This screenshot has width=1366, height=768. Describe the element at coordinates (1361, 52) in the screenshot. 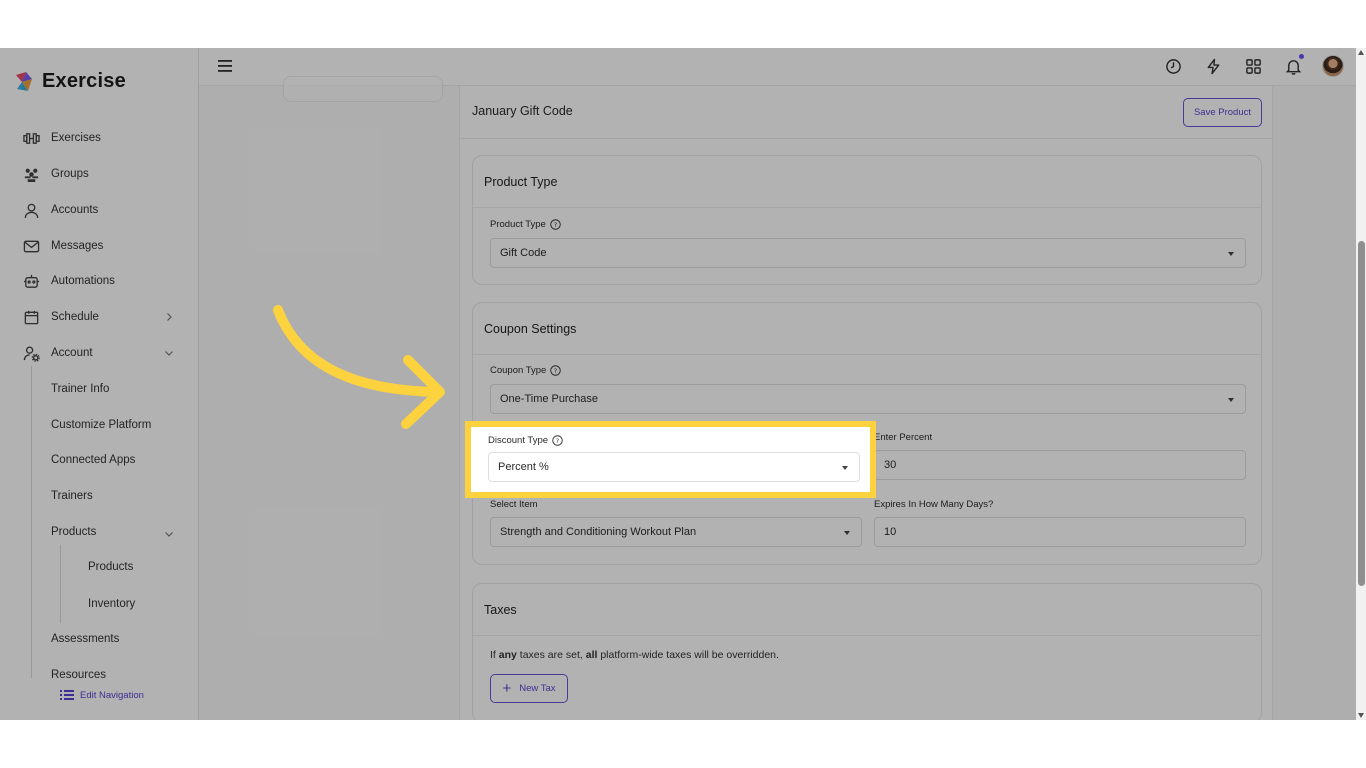

I see `scroll-up-icon` at that location.